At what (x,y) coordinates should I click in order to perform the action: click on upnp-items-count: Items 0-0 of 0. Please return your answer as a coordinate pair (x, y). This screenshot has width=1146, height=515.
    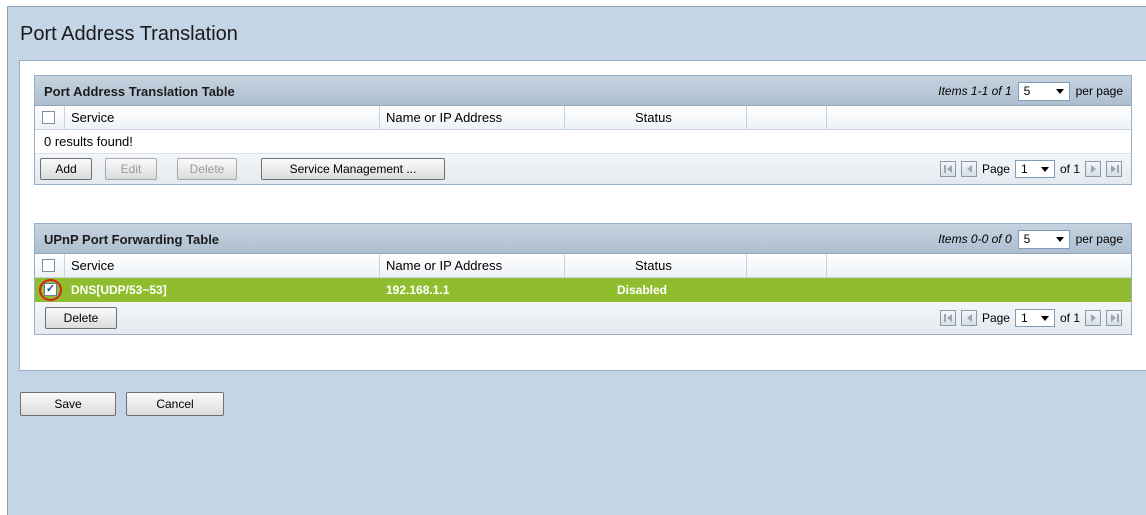
    Looking at the image, I should click on (975, 239).